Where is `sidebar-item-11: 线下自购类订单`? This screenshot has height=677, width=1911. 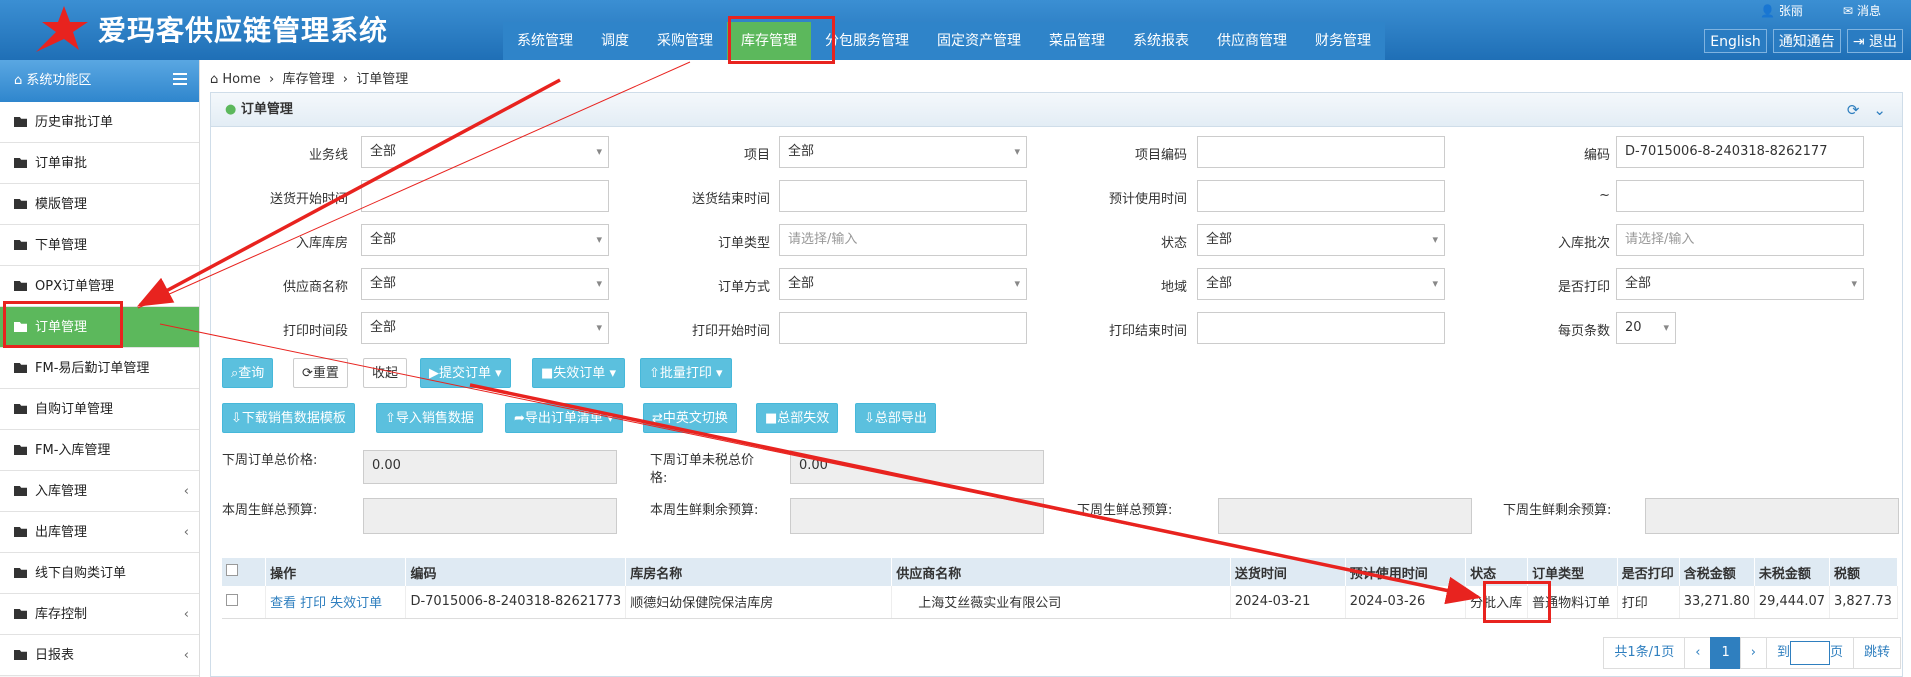
sidebar-item-11: 线下自购类订单 is located at coordinates (99, 573).